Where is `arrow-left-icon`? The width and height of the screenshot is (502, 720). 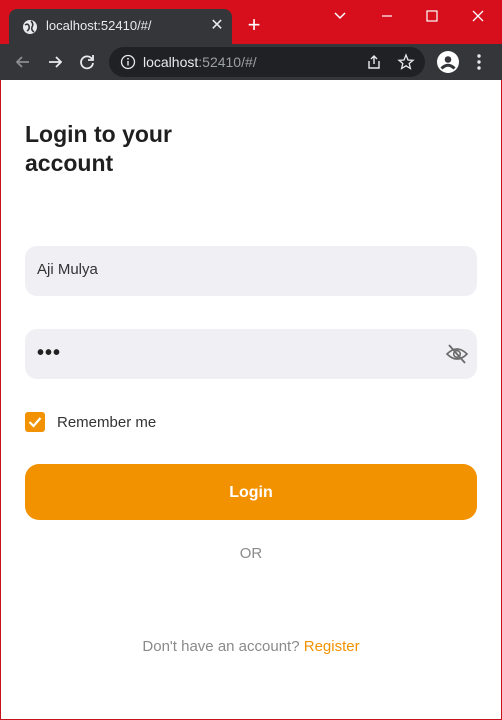 arrow-left-icon is located at coordinates (23, 62).